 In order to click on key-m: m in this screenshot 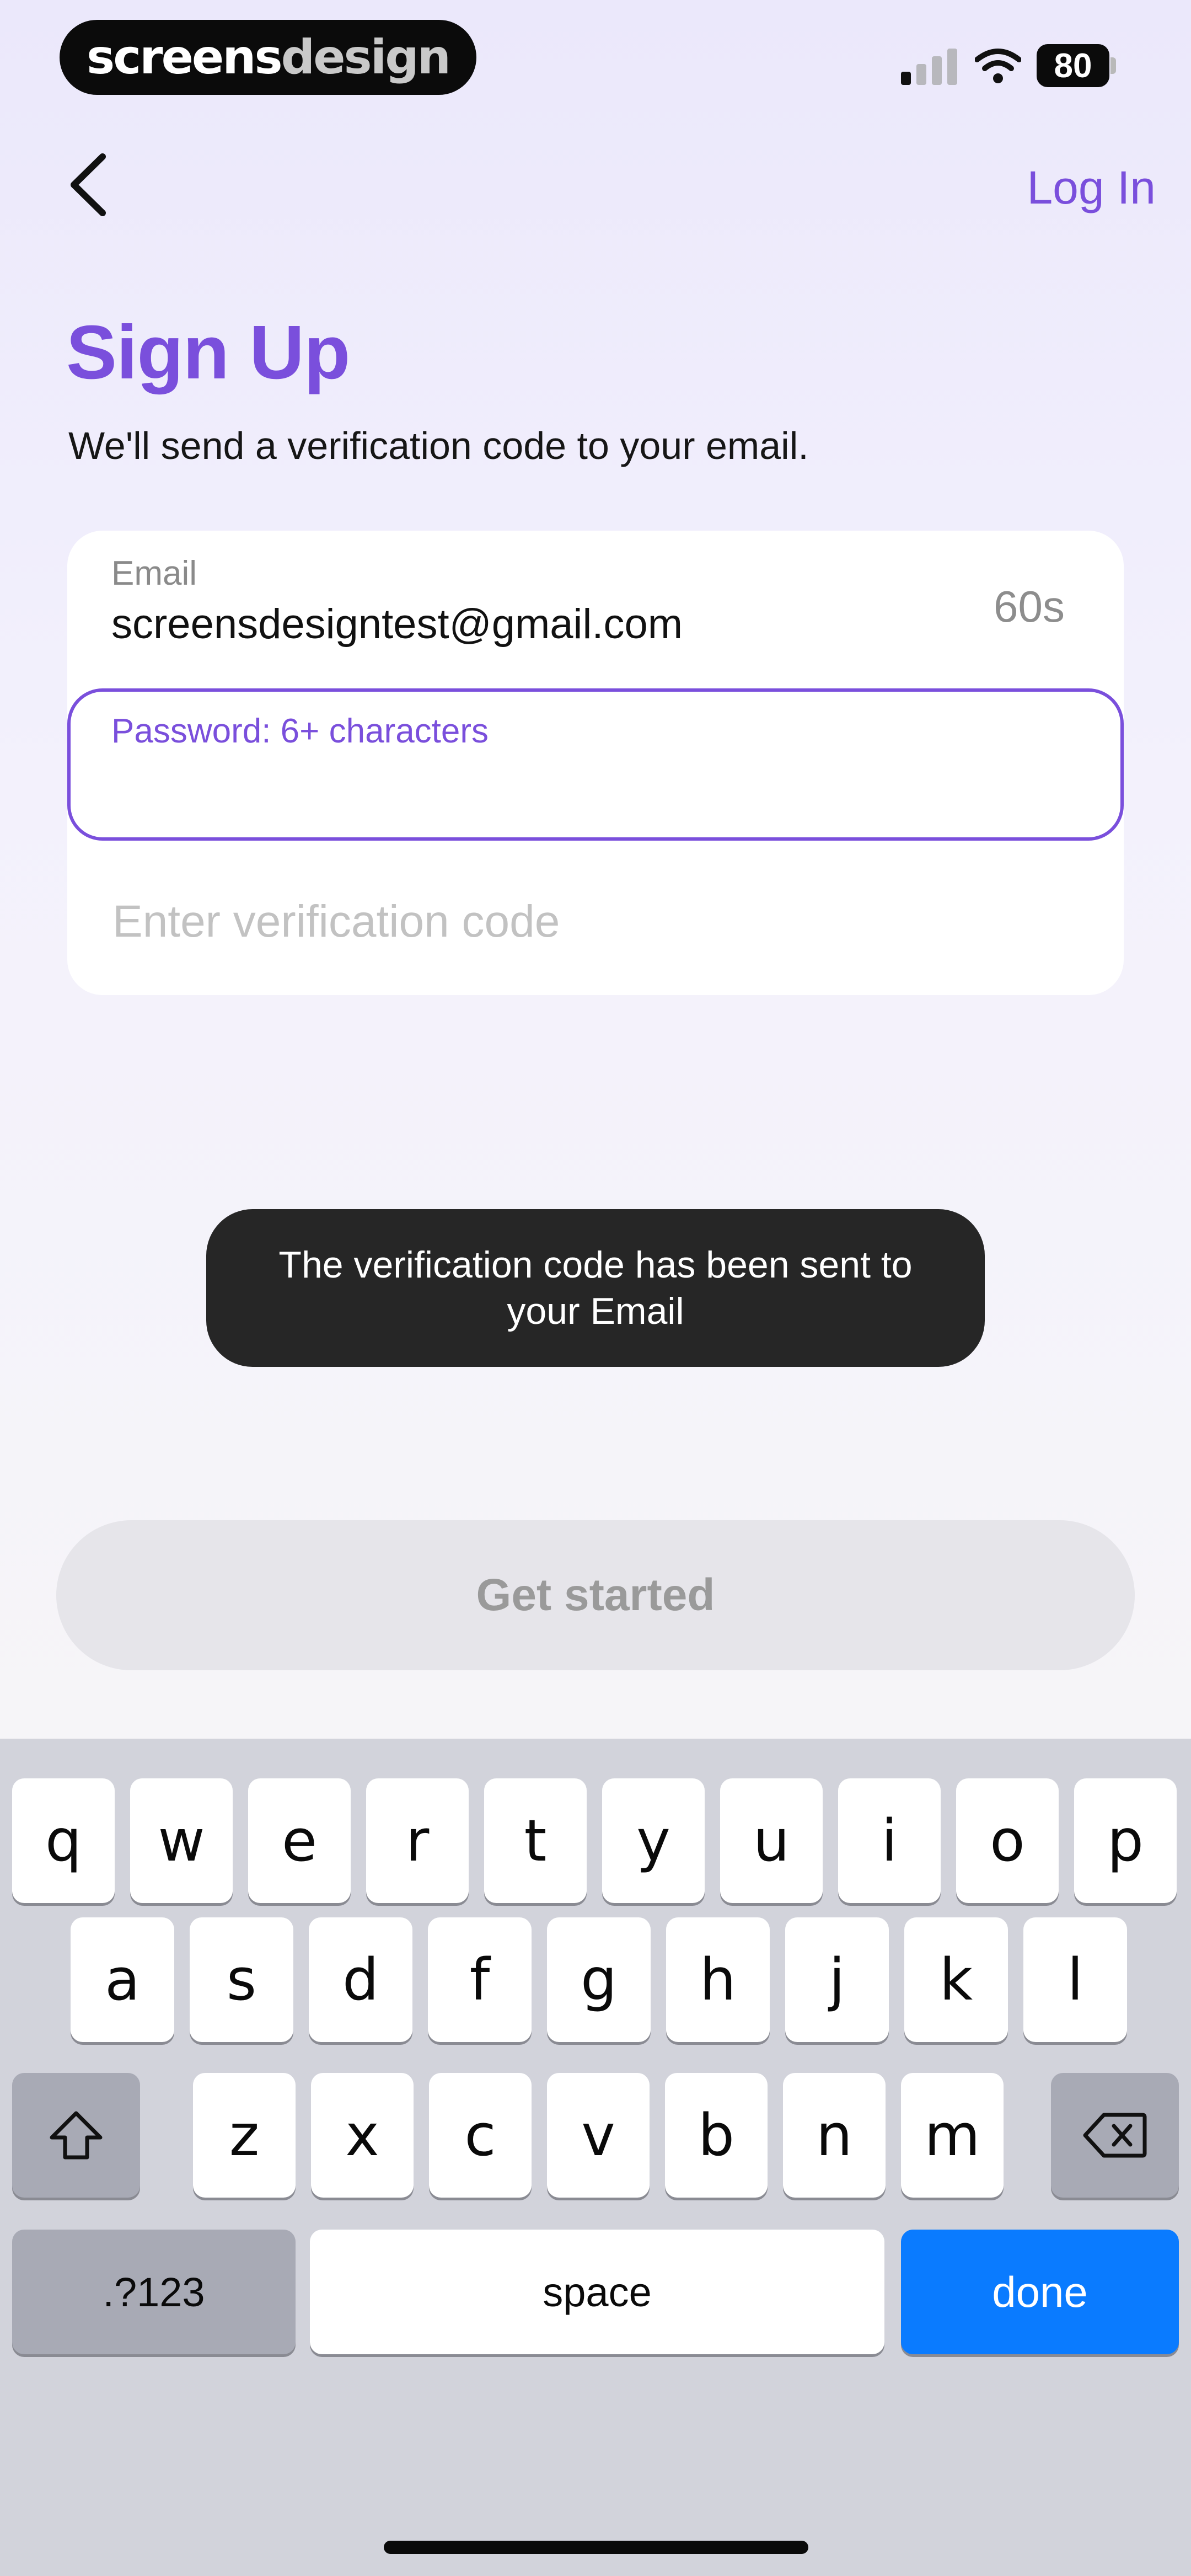, I will do `click(953, 2135)`.